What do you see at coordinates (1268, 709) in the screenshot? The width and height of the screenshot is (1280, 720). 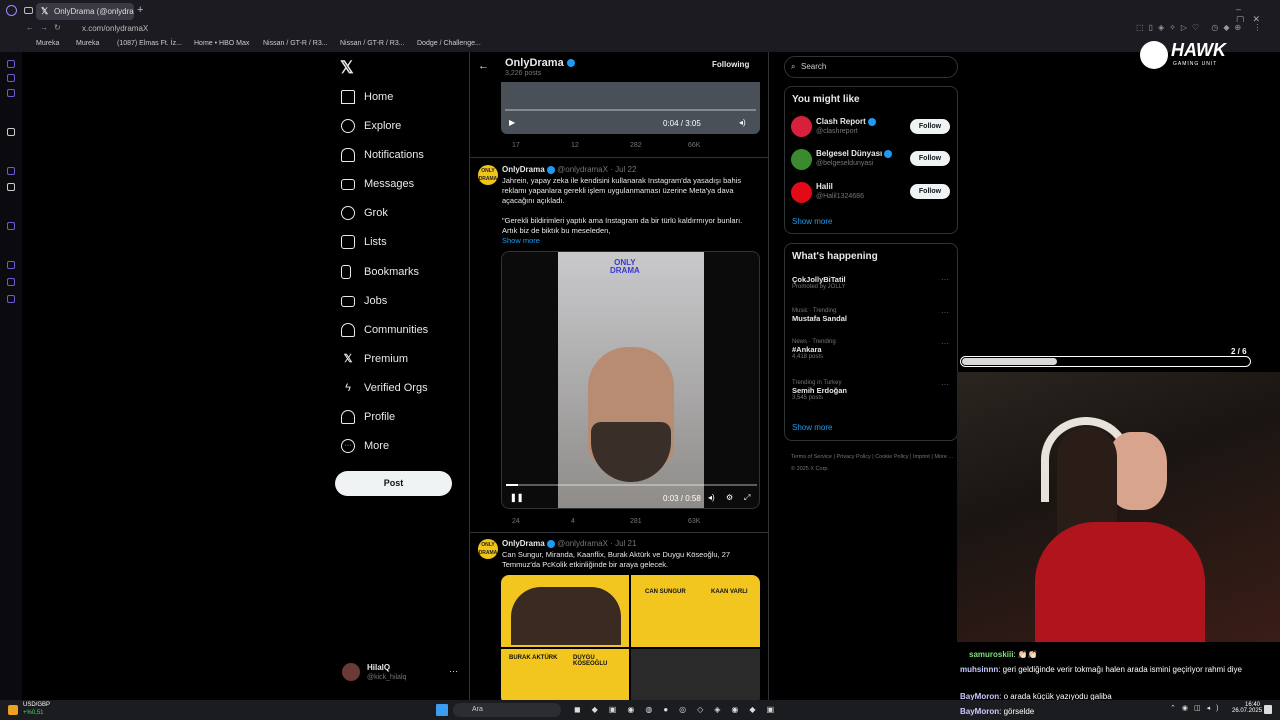 I see `notification-icon` at bounding box center [1268, 709].